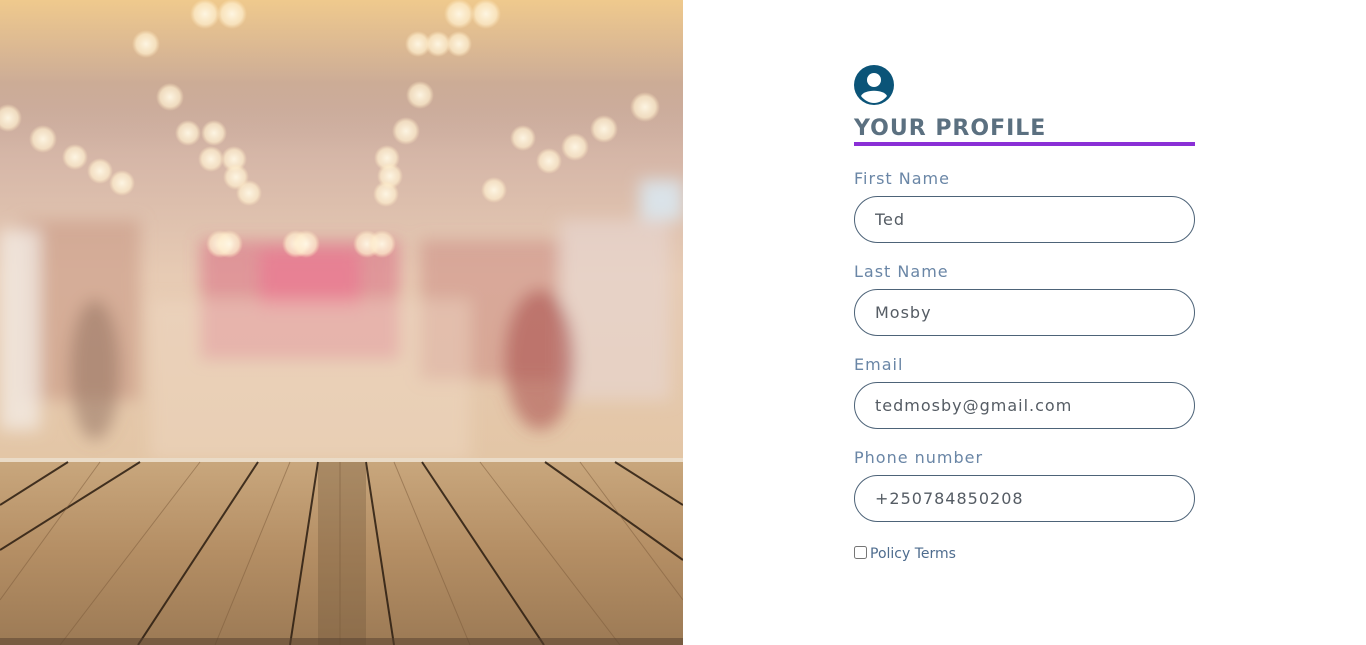 The height and width of the screenshot is (645, 1366). What do you see at coordinates (913, 554) in the screenshot?
I see `policy-terms-label: Policy Terms` at bounding box center [913, 554].